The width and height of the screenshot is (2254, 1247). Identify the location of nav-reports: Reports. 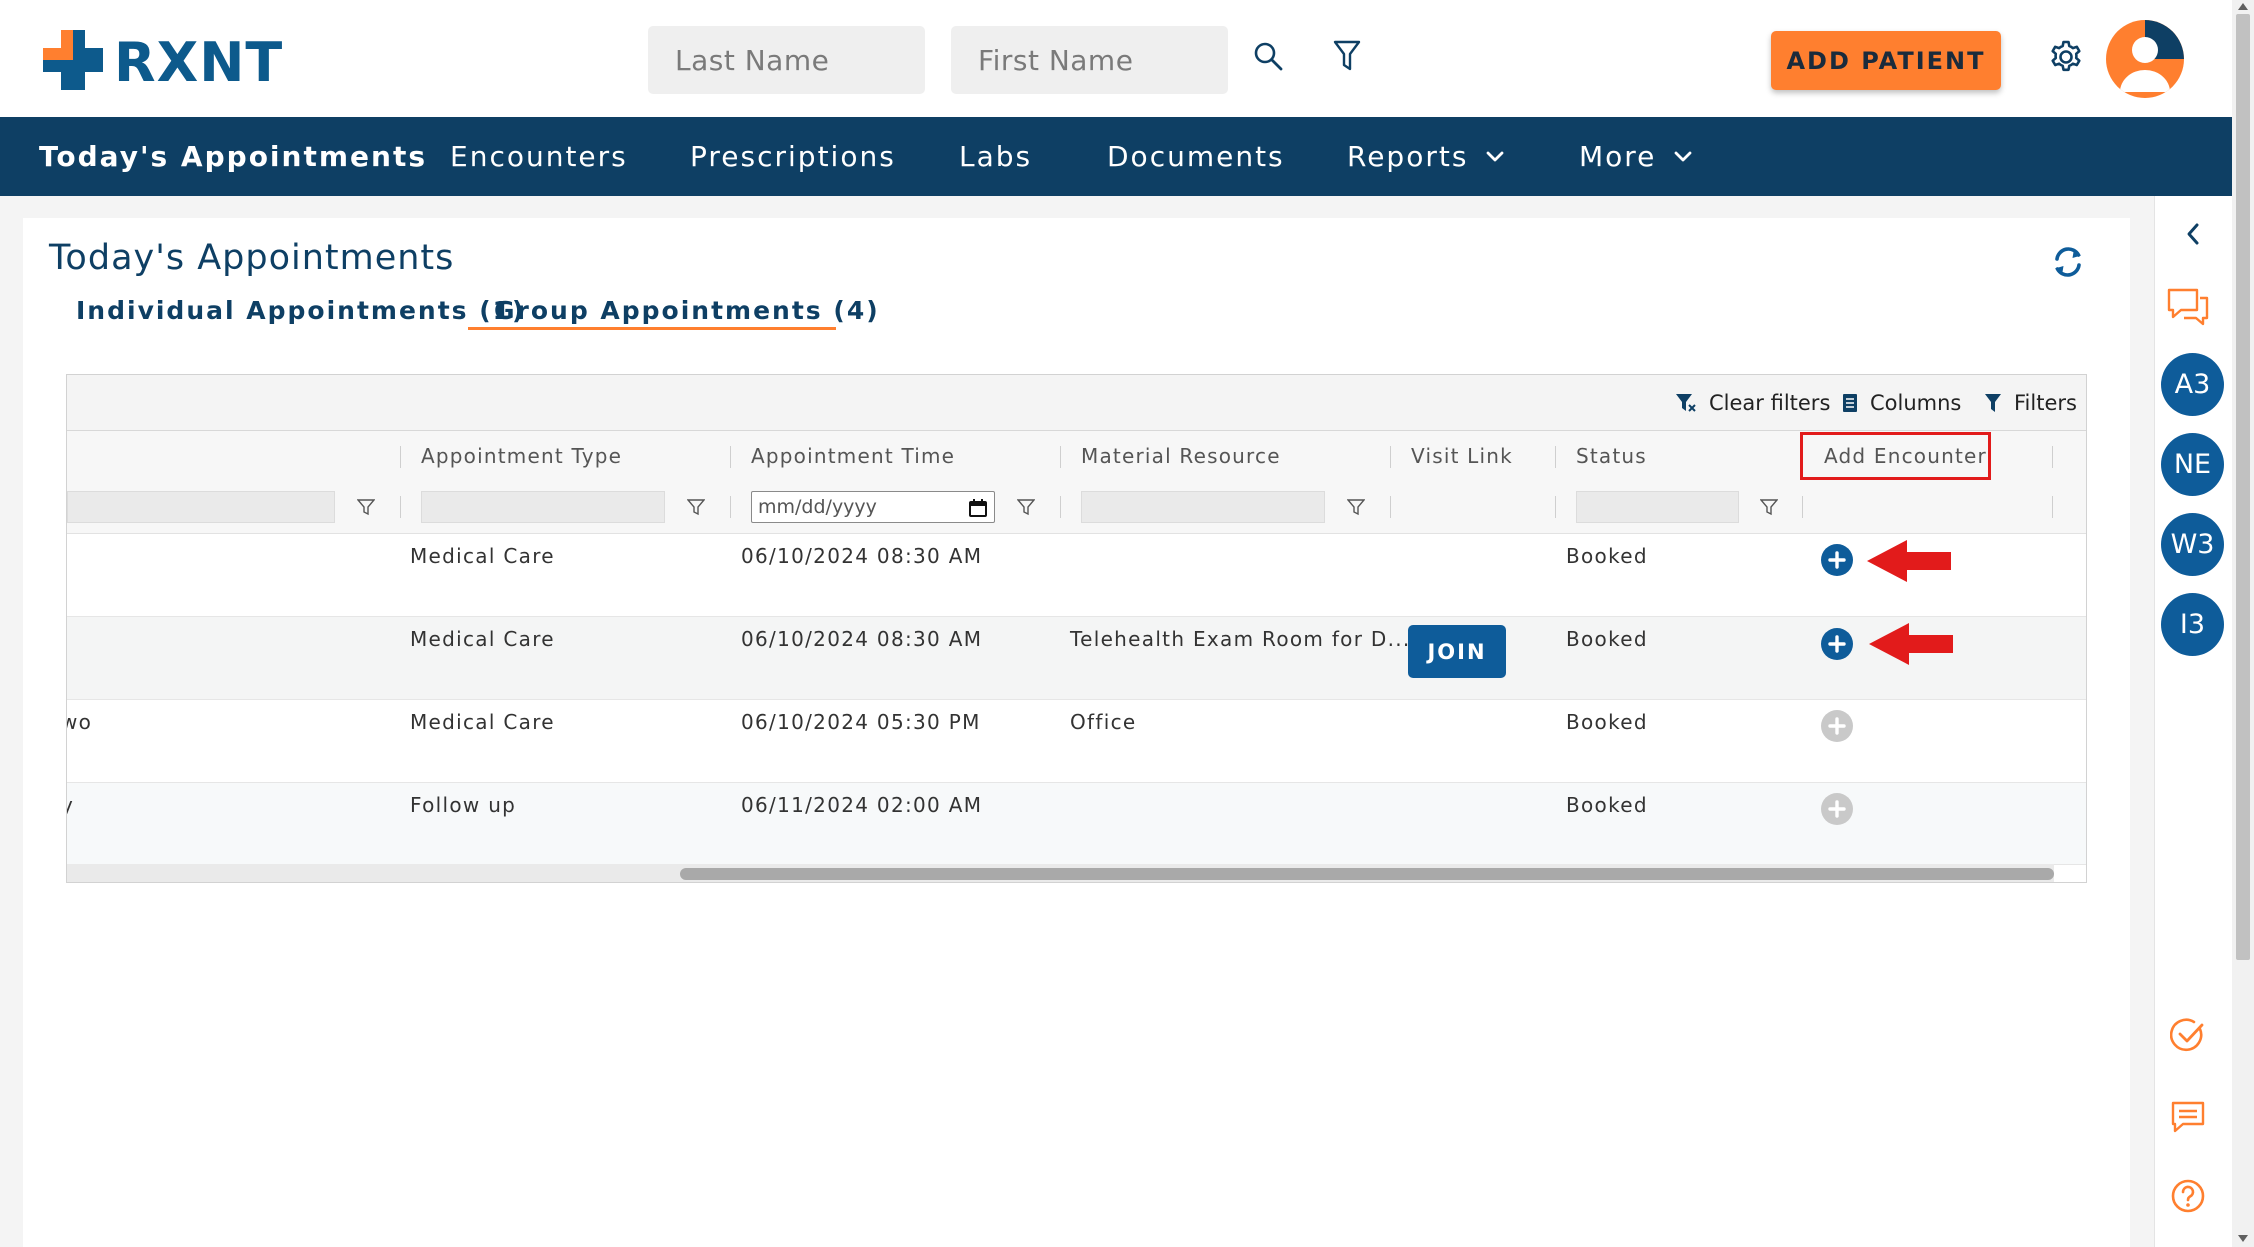
(1425, 156).